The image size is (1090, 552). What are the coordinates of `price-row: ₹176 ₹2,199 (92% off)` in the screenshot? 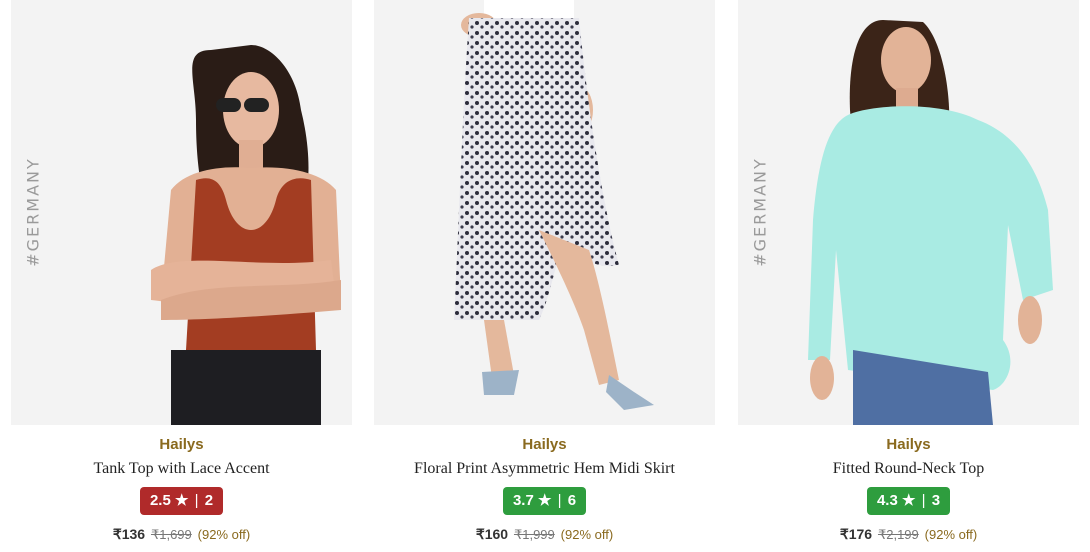 It's located at (908, 534).